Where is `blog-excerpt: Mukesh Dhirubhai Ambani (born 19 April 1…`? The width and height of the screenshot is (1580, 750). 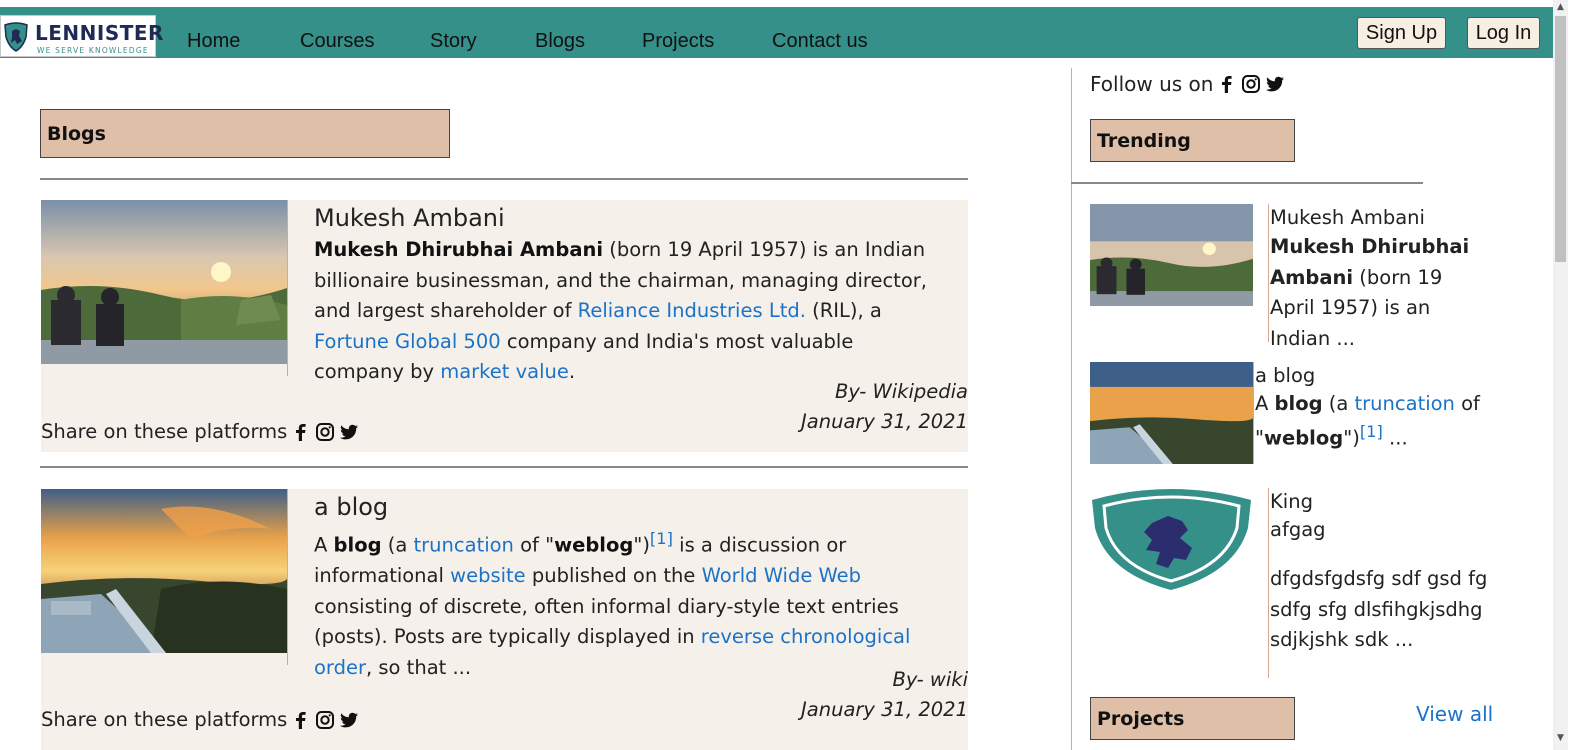 blog-excerpt: Mukesh Dhirubhai Ambani (born 19 April 1… is located at coordinates (626, 311).